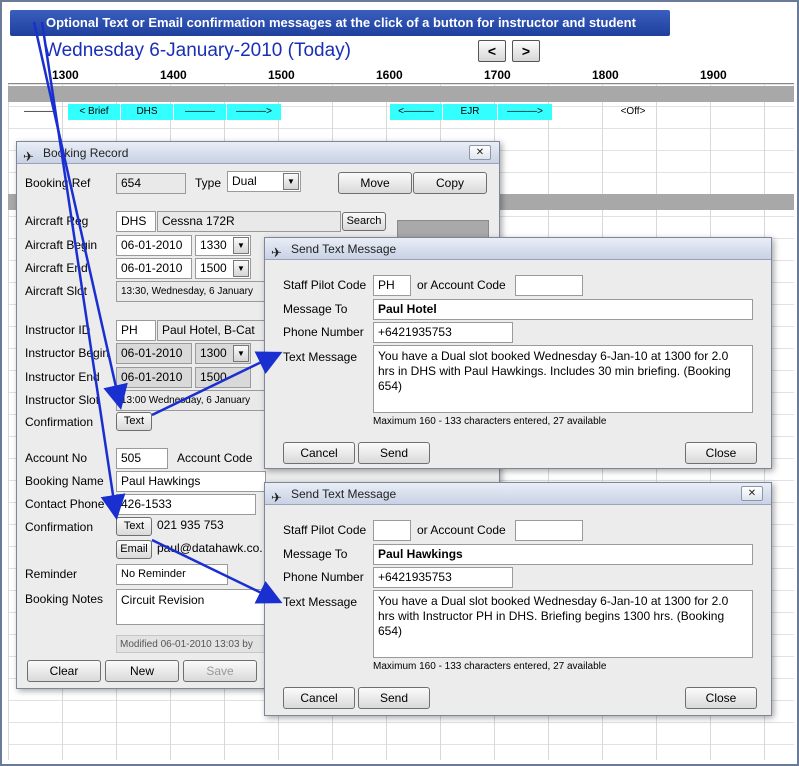  Describe the element at coordinates (154, 245) in the screenshot. I see `aircraft-begin-date: 06-01-2010` at that location.